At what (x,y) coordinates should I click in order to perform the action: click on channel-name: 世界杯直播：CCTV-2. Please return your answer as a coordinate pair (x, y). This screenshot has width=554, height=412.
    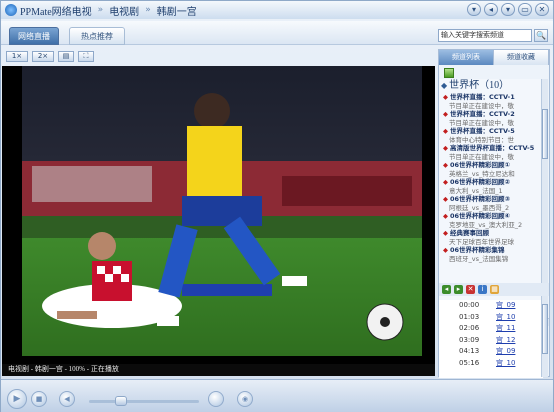
    Looking at the image, I should click on (482, 114).